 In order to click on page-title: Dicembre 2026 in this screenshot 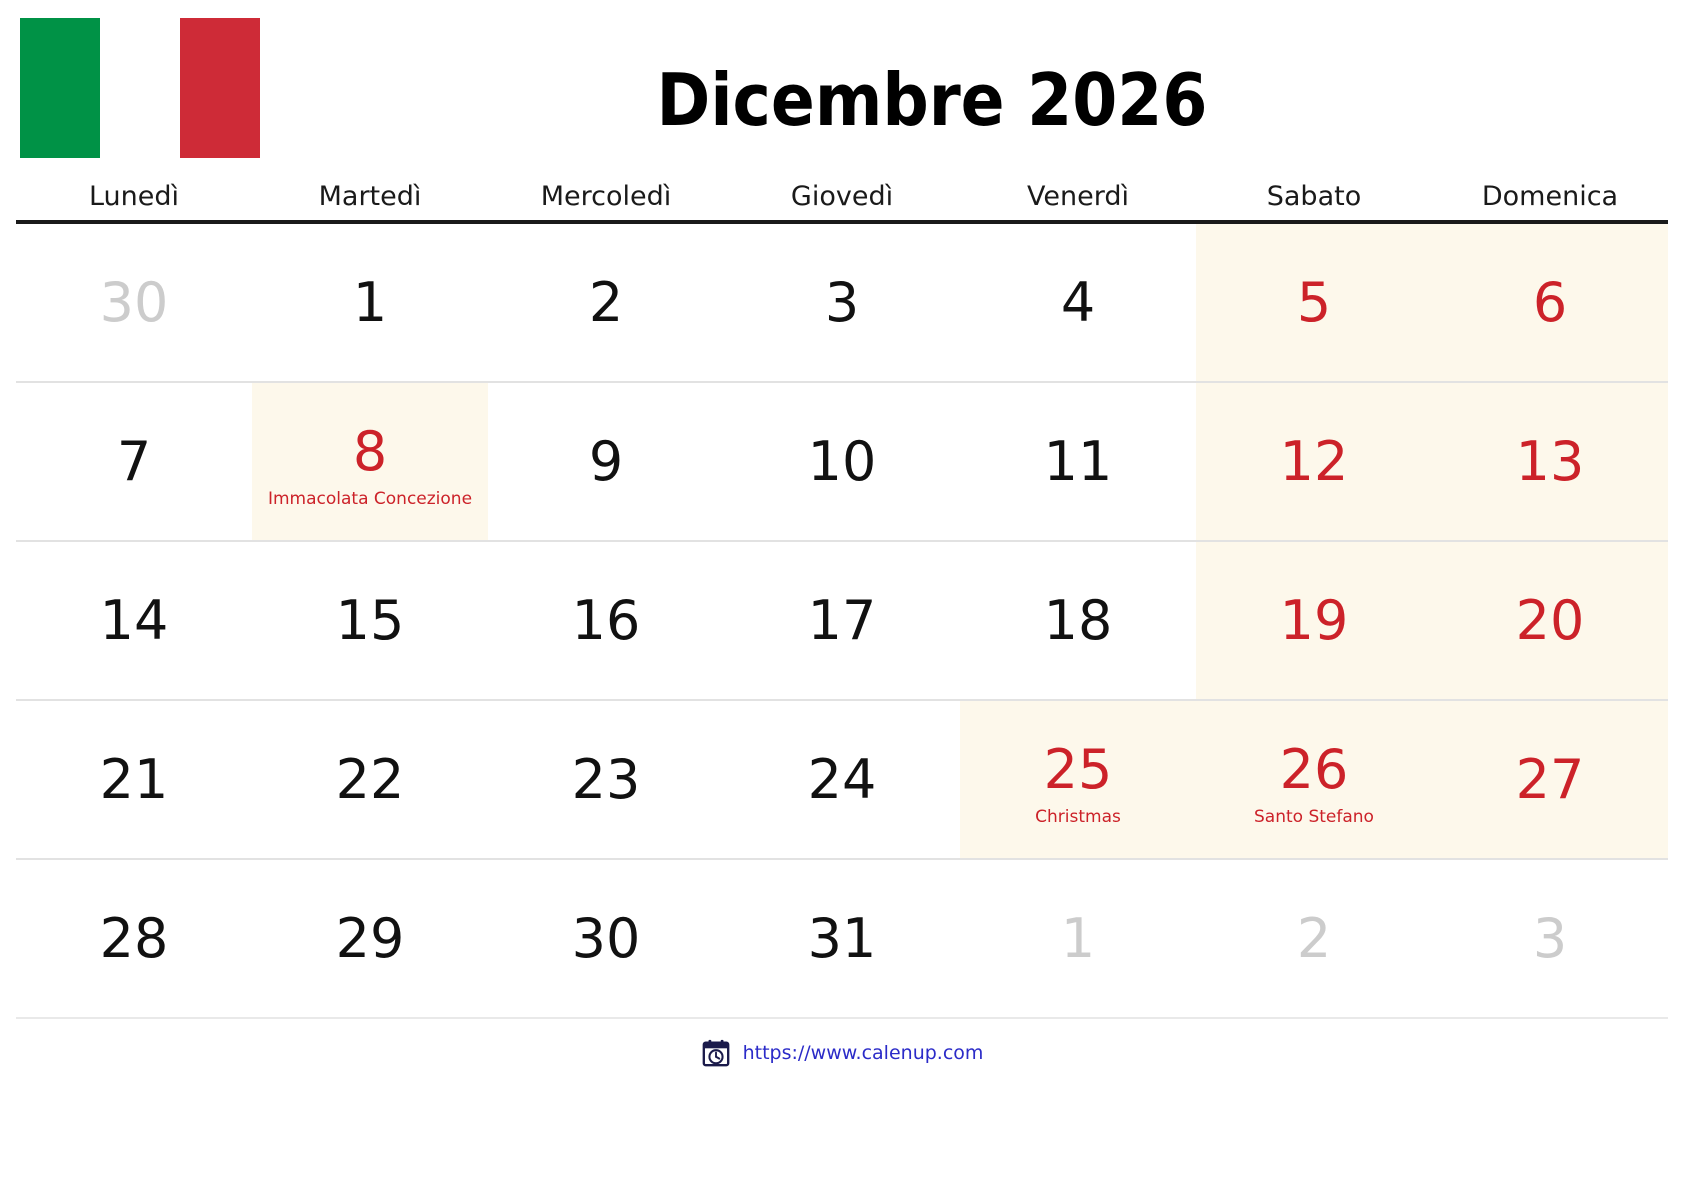, I will do `click(932, 100)`.